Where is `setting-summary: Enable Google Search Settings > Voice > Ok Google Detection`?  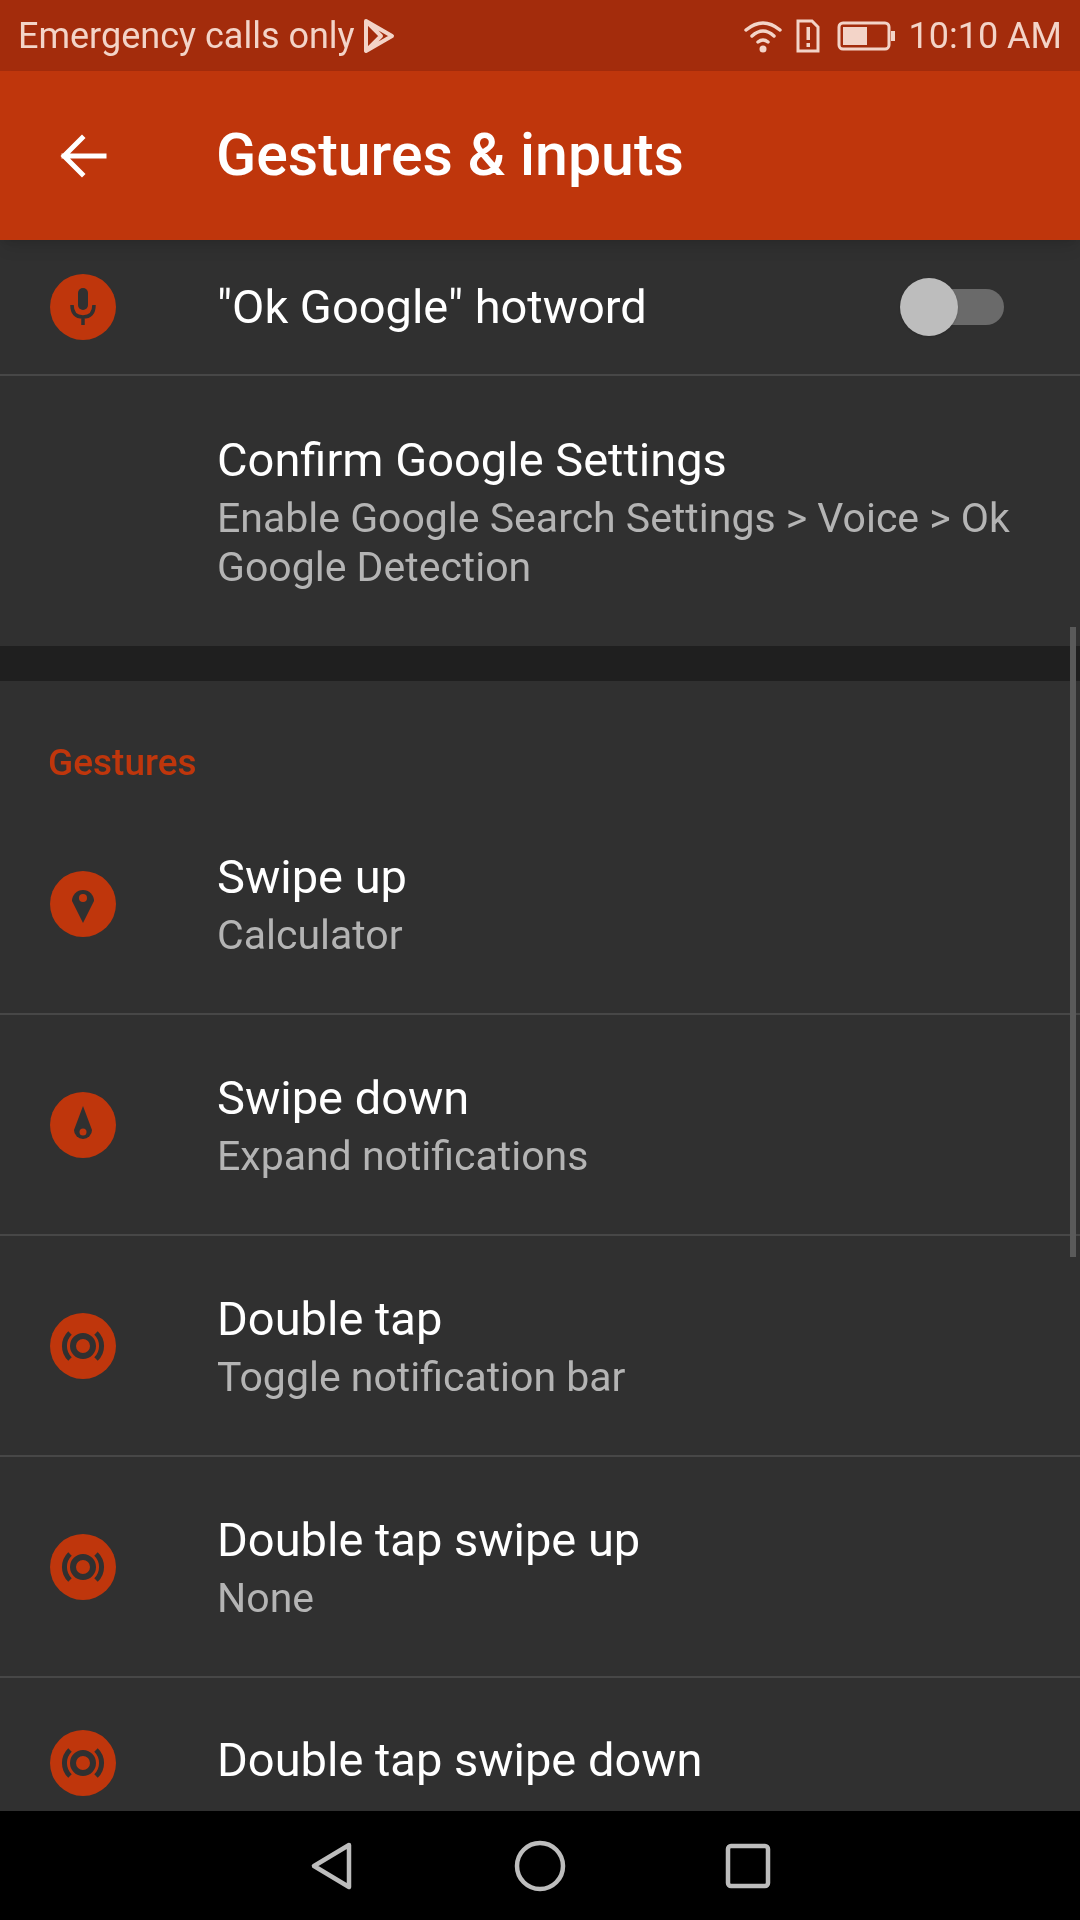
setting-summary: Enable Google Search Settings > Voice > Ok Google Detection is located at coordinates (614, 543).